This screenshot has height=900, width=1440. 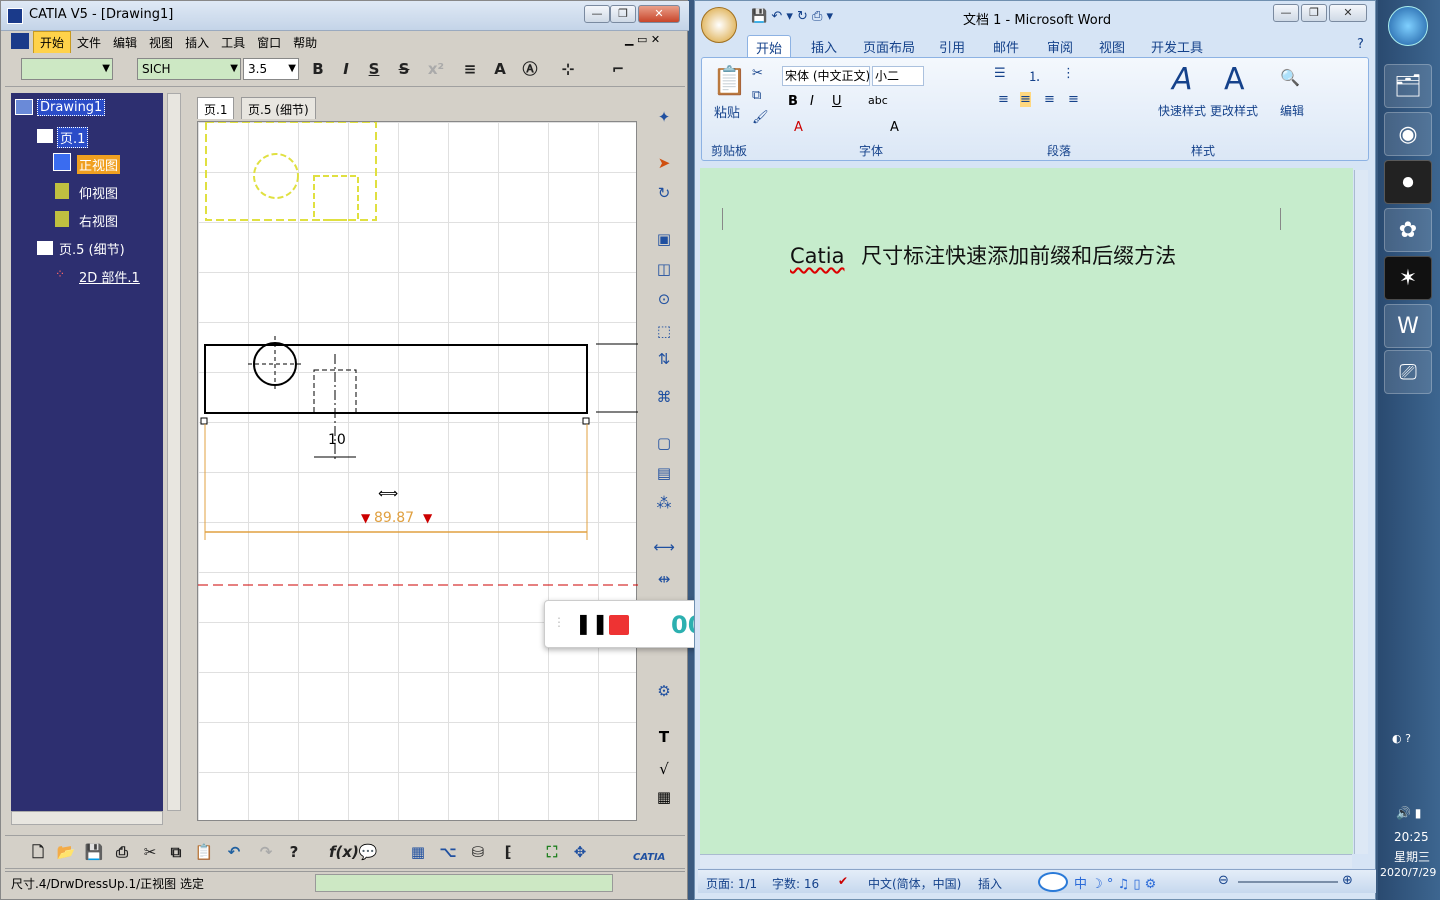 What do you see at coordinates (448, 852) in the screenshot?
I see `tree-icon: ⌥` at bounding box center [448, 852].